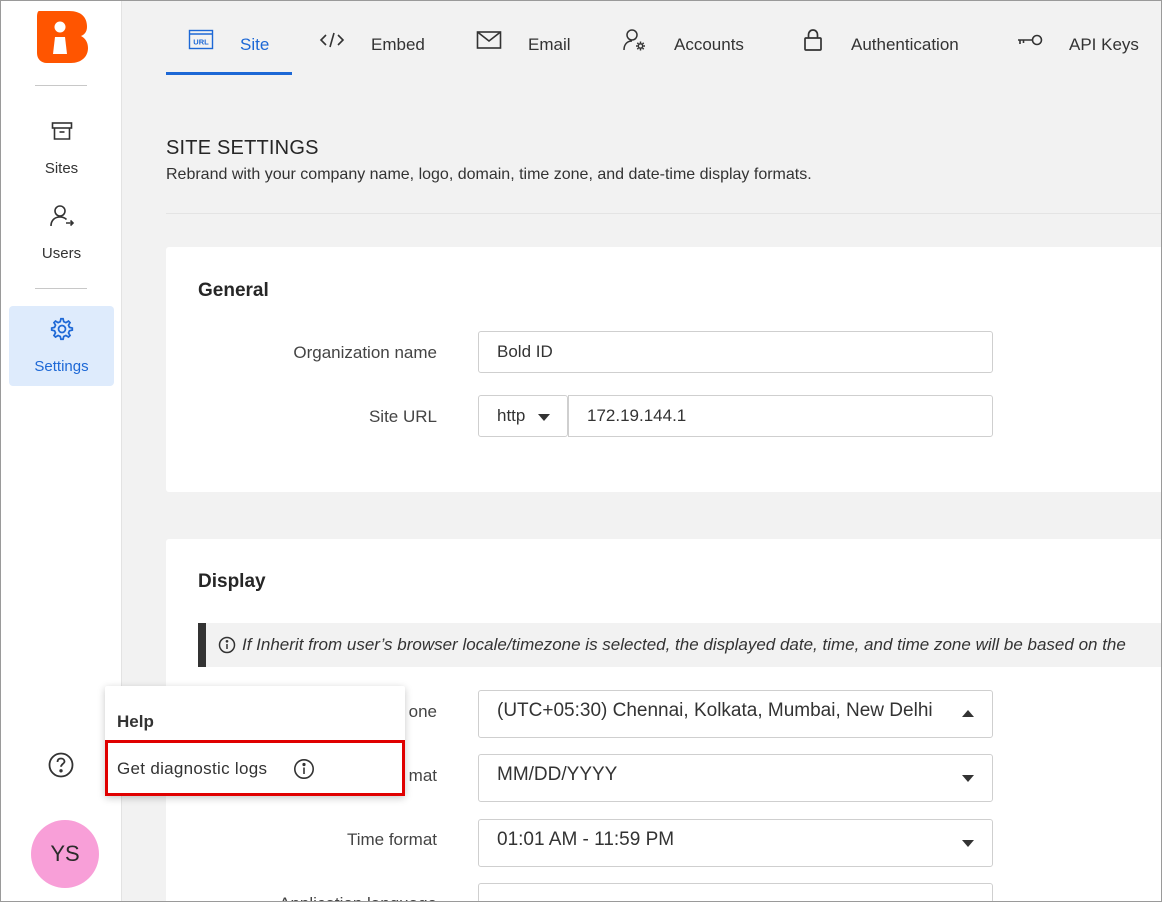 The height and width of the screenshot is (902, 1162). I want to click on header-divider, so click(664, 213).